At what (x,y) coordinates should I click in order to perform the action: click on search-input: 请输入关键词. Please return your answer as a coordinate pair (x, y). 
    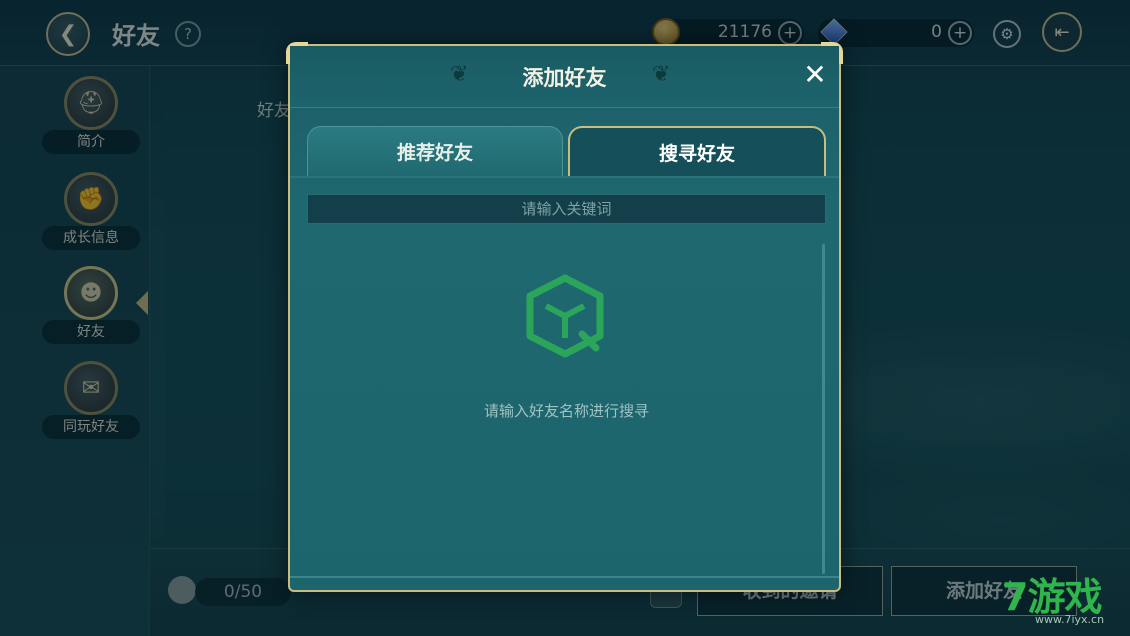
    Looking at the image, I should click on (566, 209).